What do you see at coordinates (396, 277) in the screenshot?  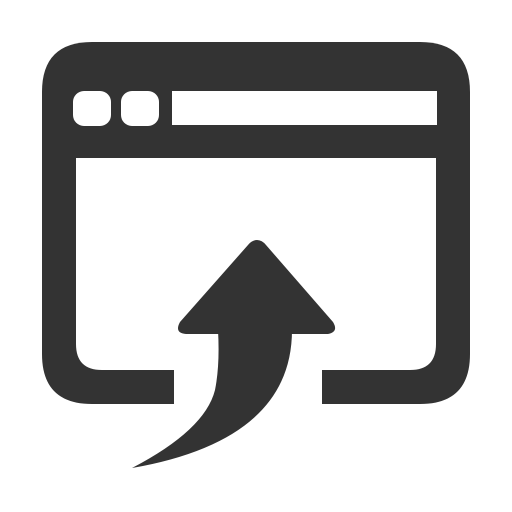 I see `window-right-frame` at bounding box center [396, 277].